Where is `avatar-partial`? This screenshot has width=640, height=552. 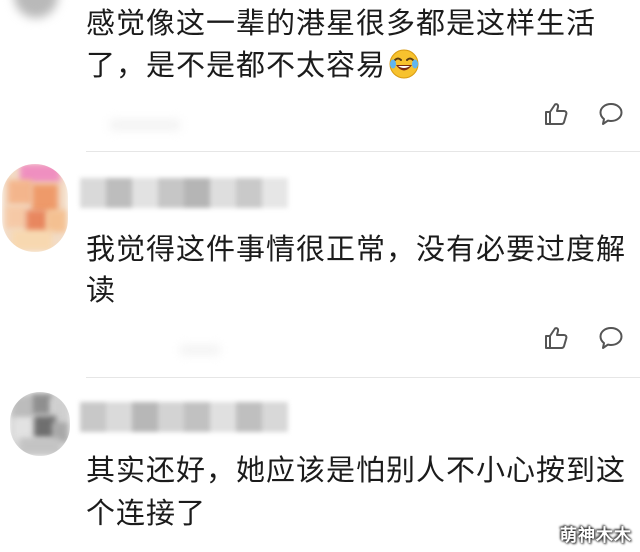 avatar-partial is located at coordinates (36, 9).